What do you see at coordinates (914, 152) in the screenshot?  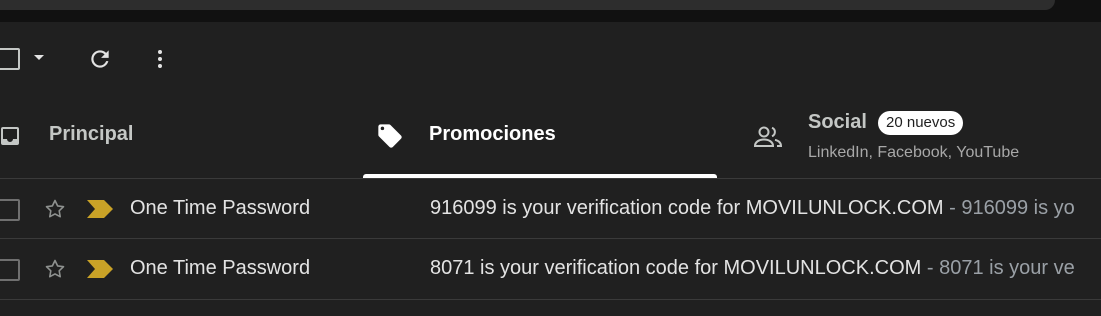 I see `tab-subtitle: LinkedIn, Facebook, YouTube` at bounding box center [914, 152].